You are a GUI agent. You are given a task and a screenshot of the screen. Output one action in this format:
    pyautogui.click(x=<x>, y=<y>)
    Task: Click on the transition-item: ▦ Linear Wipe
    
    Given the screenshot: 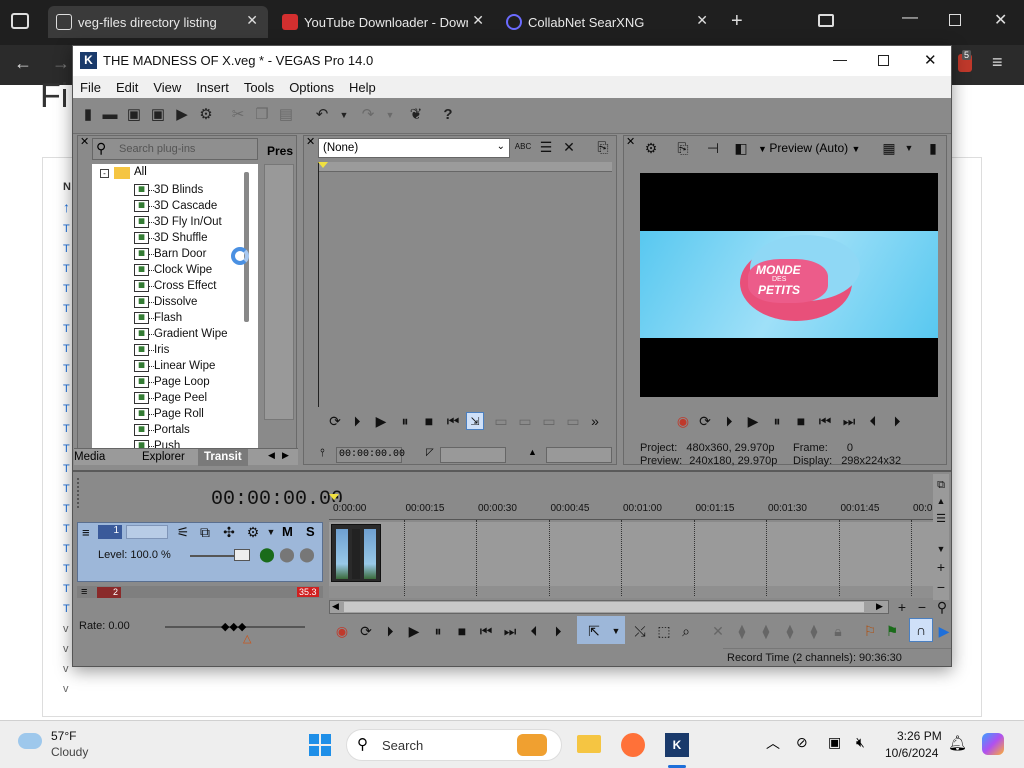 What is the action you would take?
    pyautogui.click(x=174, y=366)
    